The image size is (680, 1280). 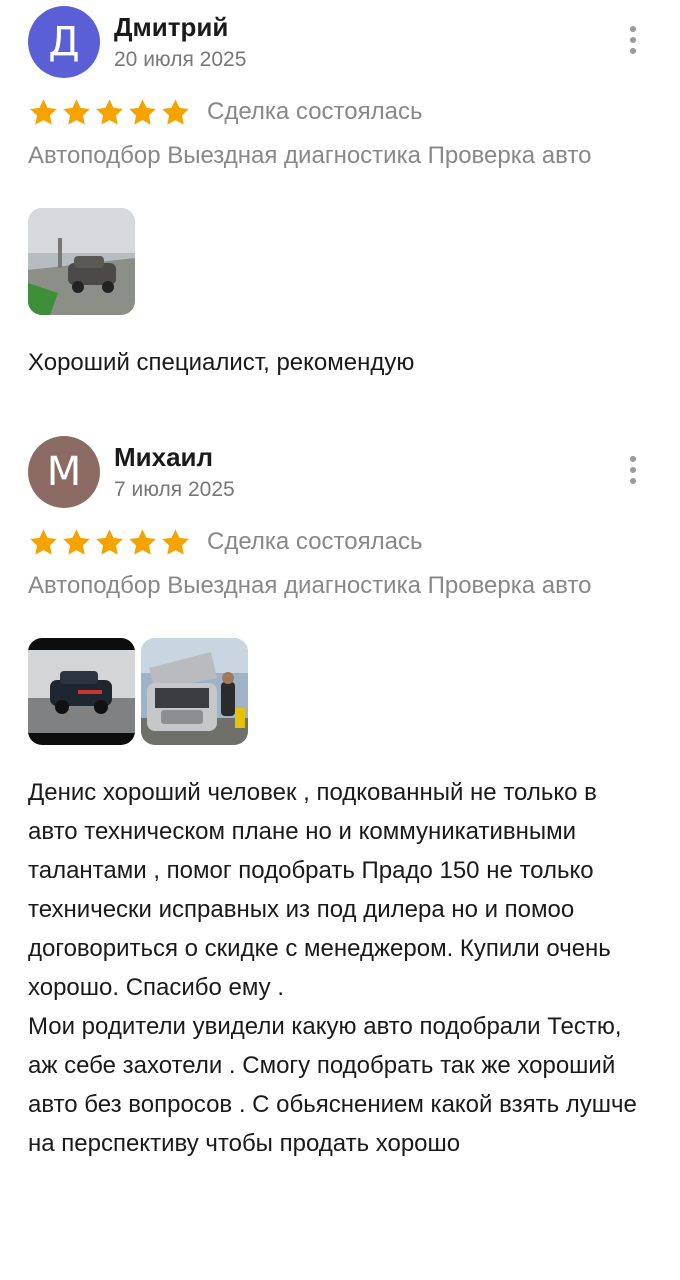 I want to click on review-text: Хороший специалист, рекомендую, so click(x=221, y=362).